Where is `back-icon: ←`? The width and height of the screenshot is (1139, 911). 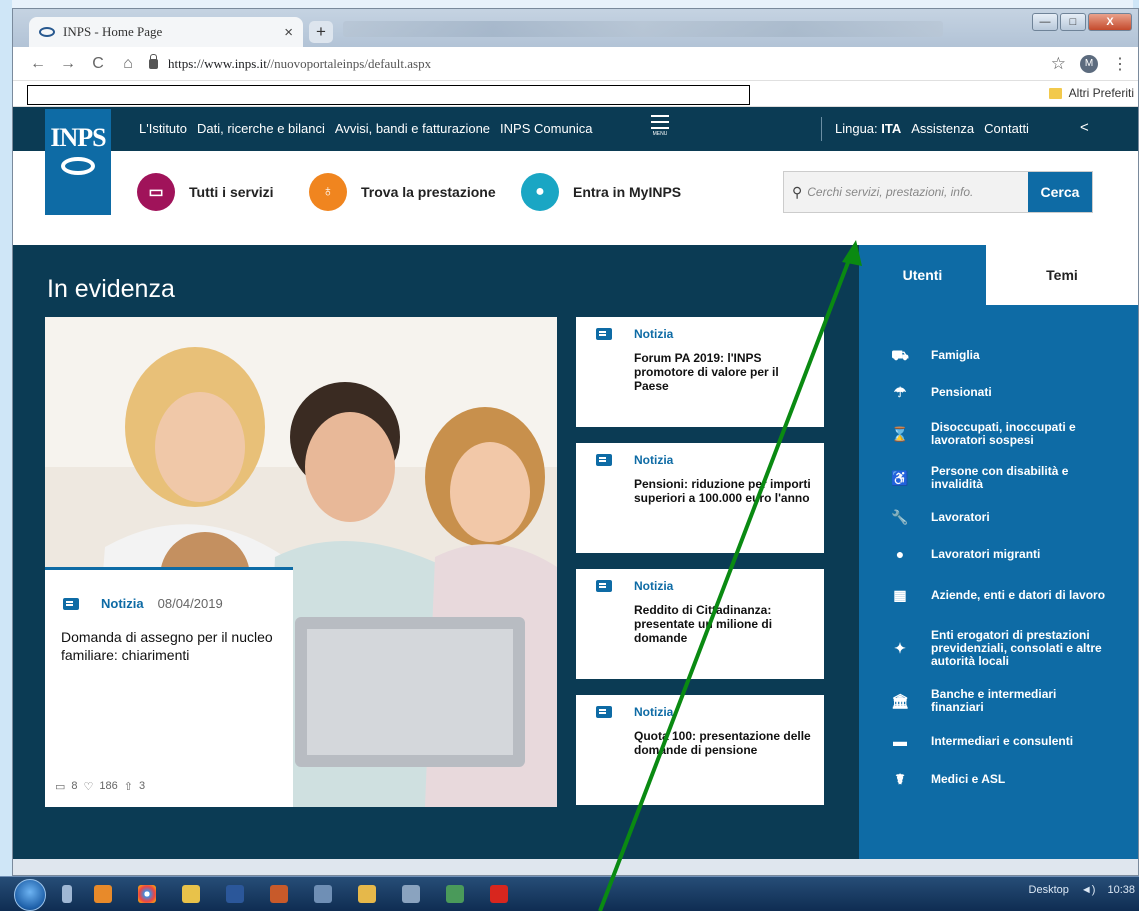 back-icon: ← is located at coordinates (38, 64).